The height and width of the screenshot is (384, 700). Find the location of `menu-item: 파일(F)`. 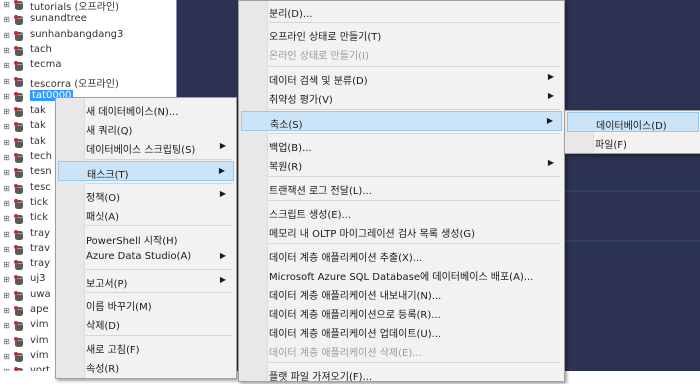

menu-item: 파일(F) is located at coordinates (633, 142).